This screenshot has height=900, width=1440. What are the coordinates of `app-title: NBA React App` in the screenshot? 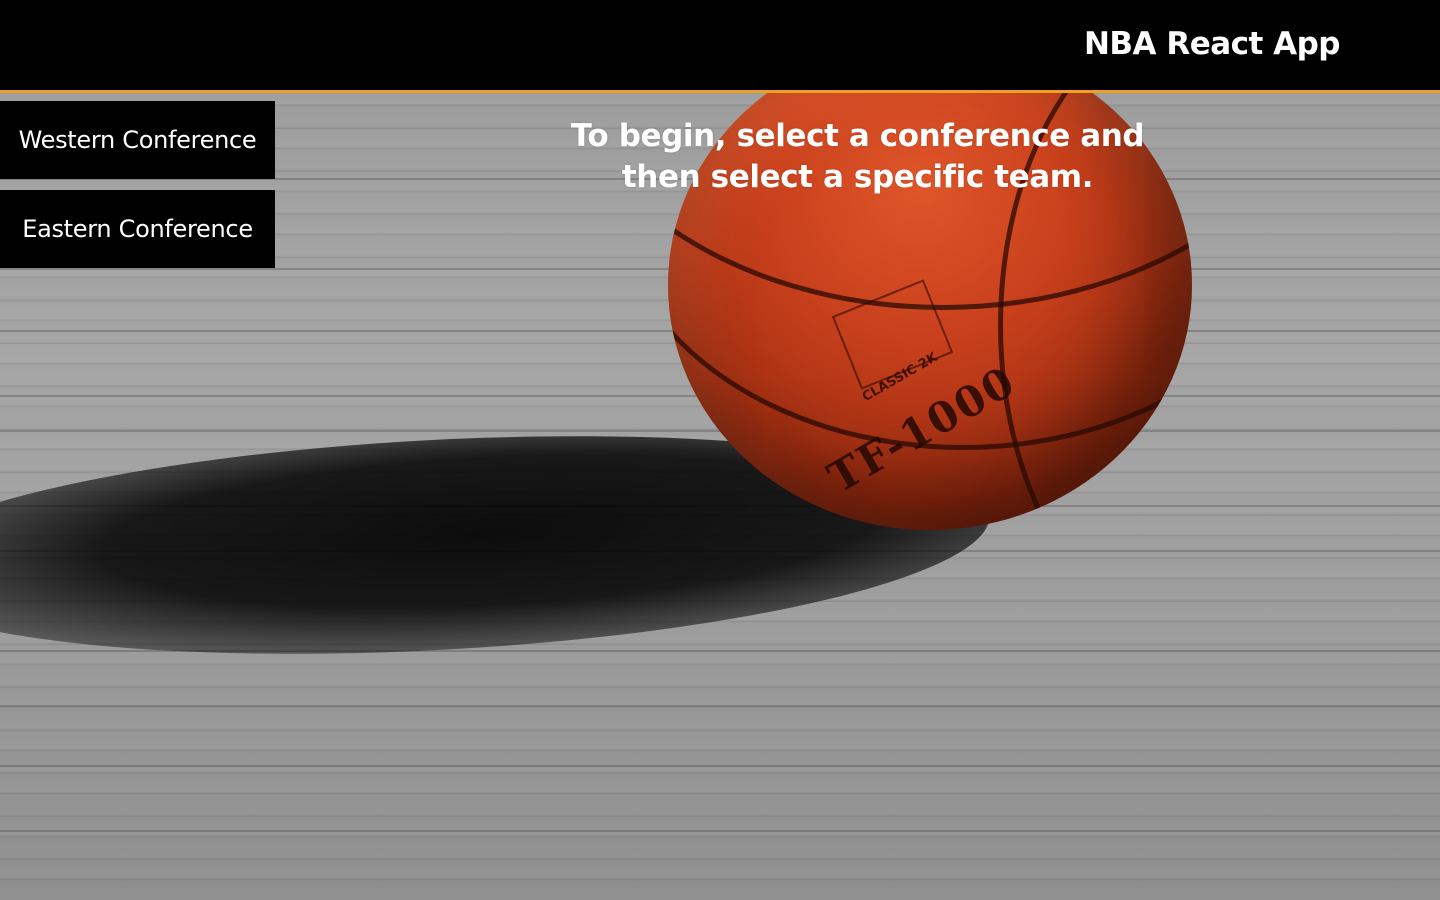 It's located at (1212, 44).